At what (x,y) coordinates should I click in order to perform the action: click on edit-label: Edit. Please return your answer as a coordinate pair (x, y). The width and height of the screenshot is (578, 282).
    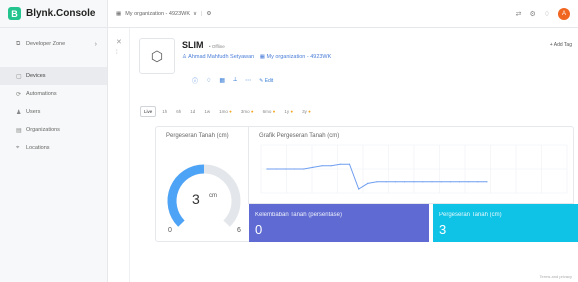
    Looking at the image, I should click on (269, 80).